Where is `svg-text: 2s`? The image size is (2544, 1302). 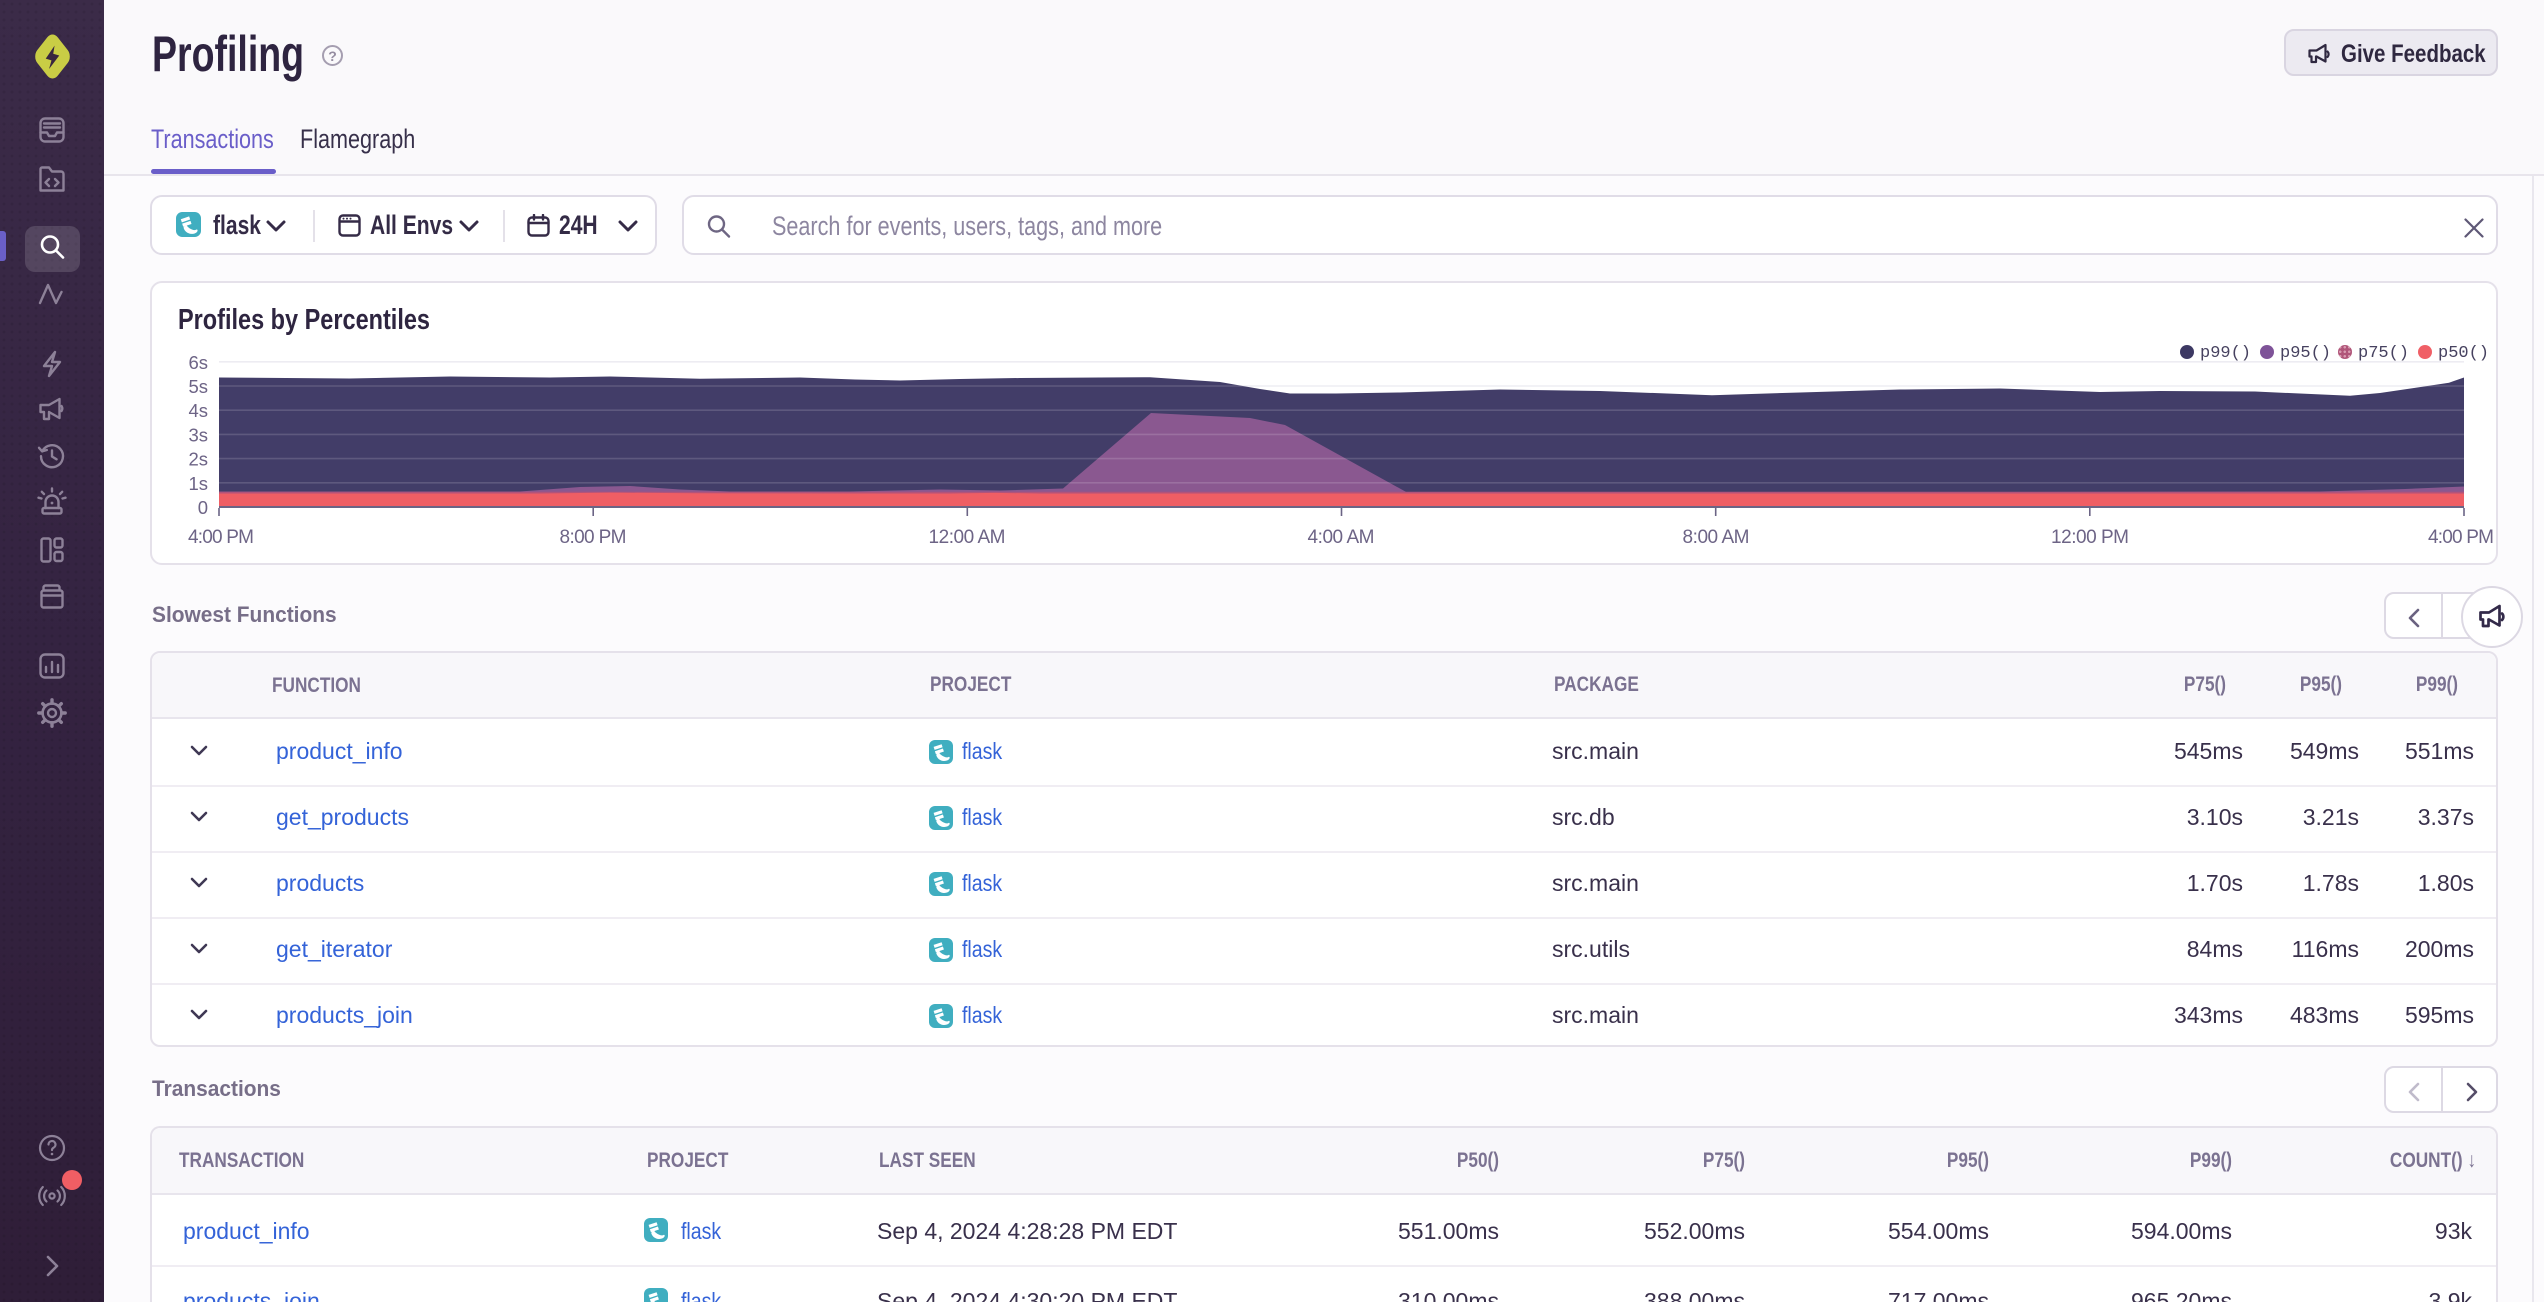 svg-text: 2s is located at coordinates (198, 459).